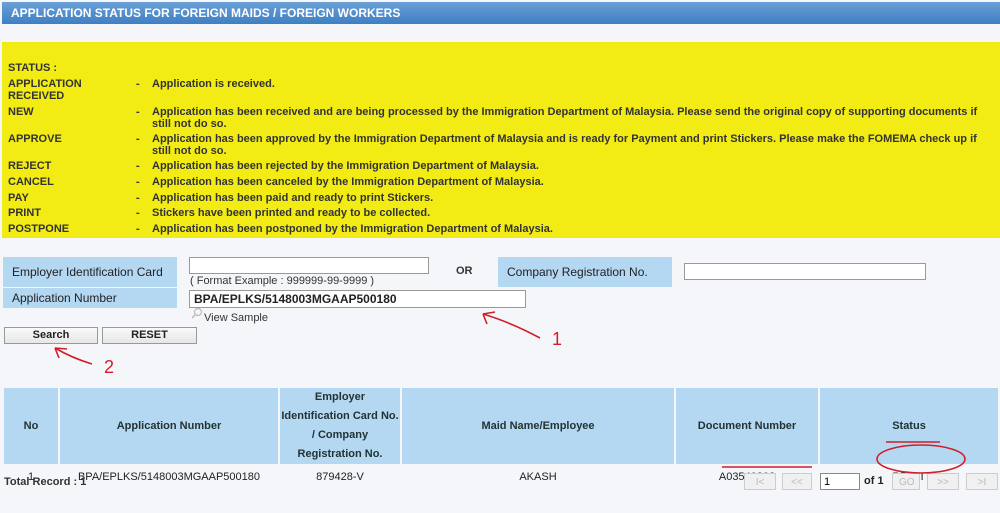 This screenshot has width=1000, height=513. Describe the element at coordinates (109, 367) in the screenshot. I see `annotation-label-2: 2` at that location.